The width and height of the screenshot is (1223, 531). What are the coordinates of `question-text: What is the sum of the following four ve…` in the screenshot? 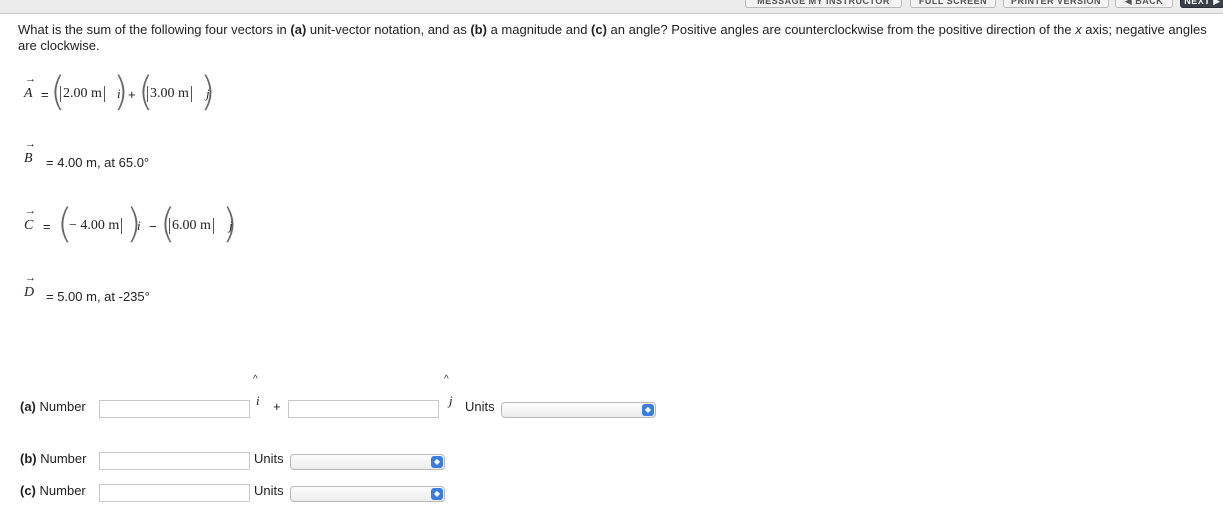 It's located at (612, 37).